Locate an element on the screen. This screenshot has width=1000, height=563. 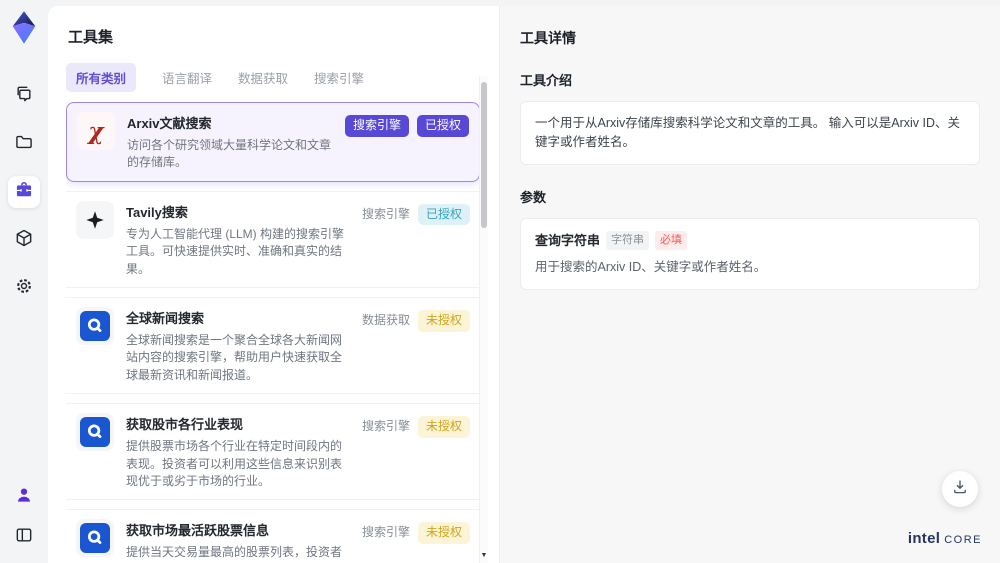
sidebar-item-files is located at coordinates (24, 144).